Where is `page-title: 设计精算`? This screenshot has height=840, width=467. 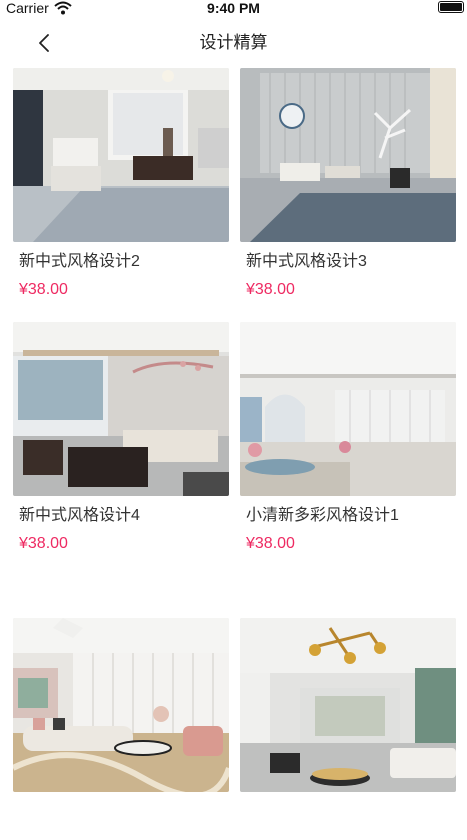
page-title: 设计精算 is located at coordinates (233, 42).